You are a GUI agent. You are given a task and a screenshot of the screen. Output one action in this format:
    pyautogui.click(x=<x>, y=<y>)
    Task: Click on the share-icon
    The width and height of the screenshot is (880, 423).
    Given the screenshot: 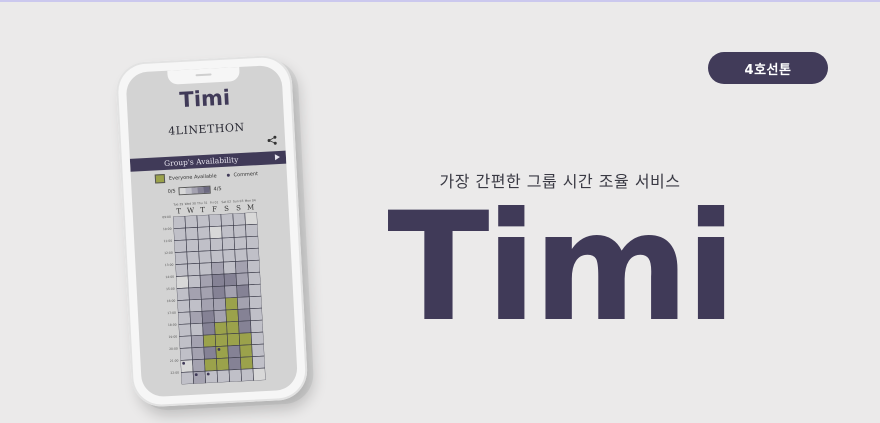 What is the action you would take?
    pyautogui.click(x=272, y=140)
    